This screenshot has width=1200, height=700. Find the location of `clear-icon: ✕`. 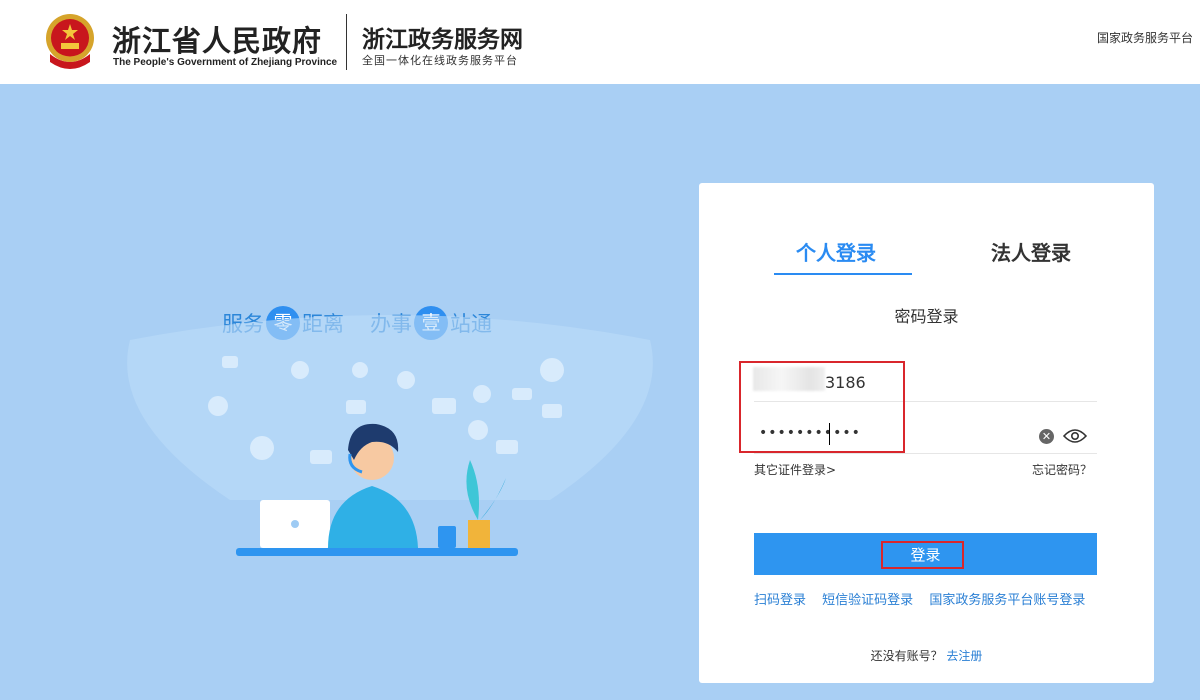

clear-icon: ✕ is located at coordinates (1046, 436).